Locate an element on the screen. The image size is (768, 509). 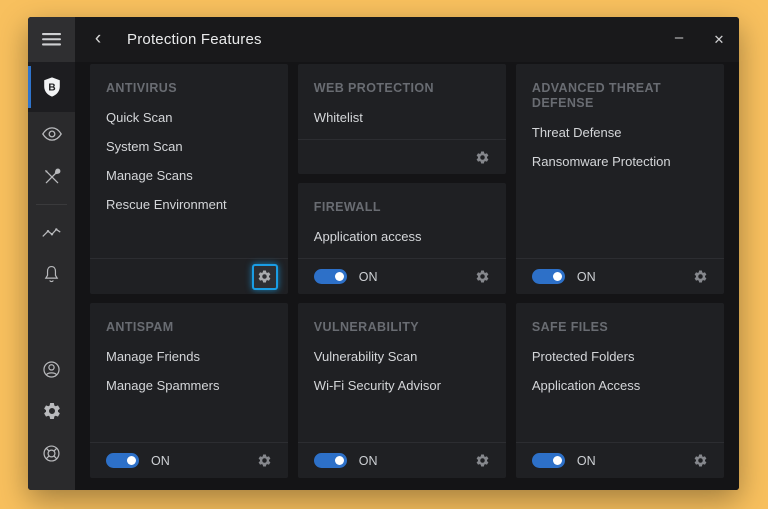
menu-button is located at coordinates (51, 39).